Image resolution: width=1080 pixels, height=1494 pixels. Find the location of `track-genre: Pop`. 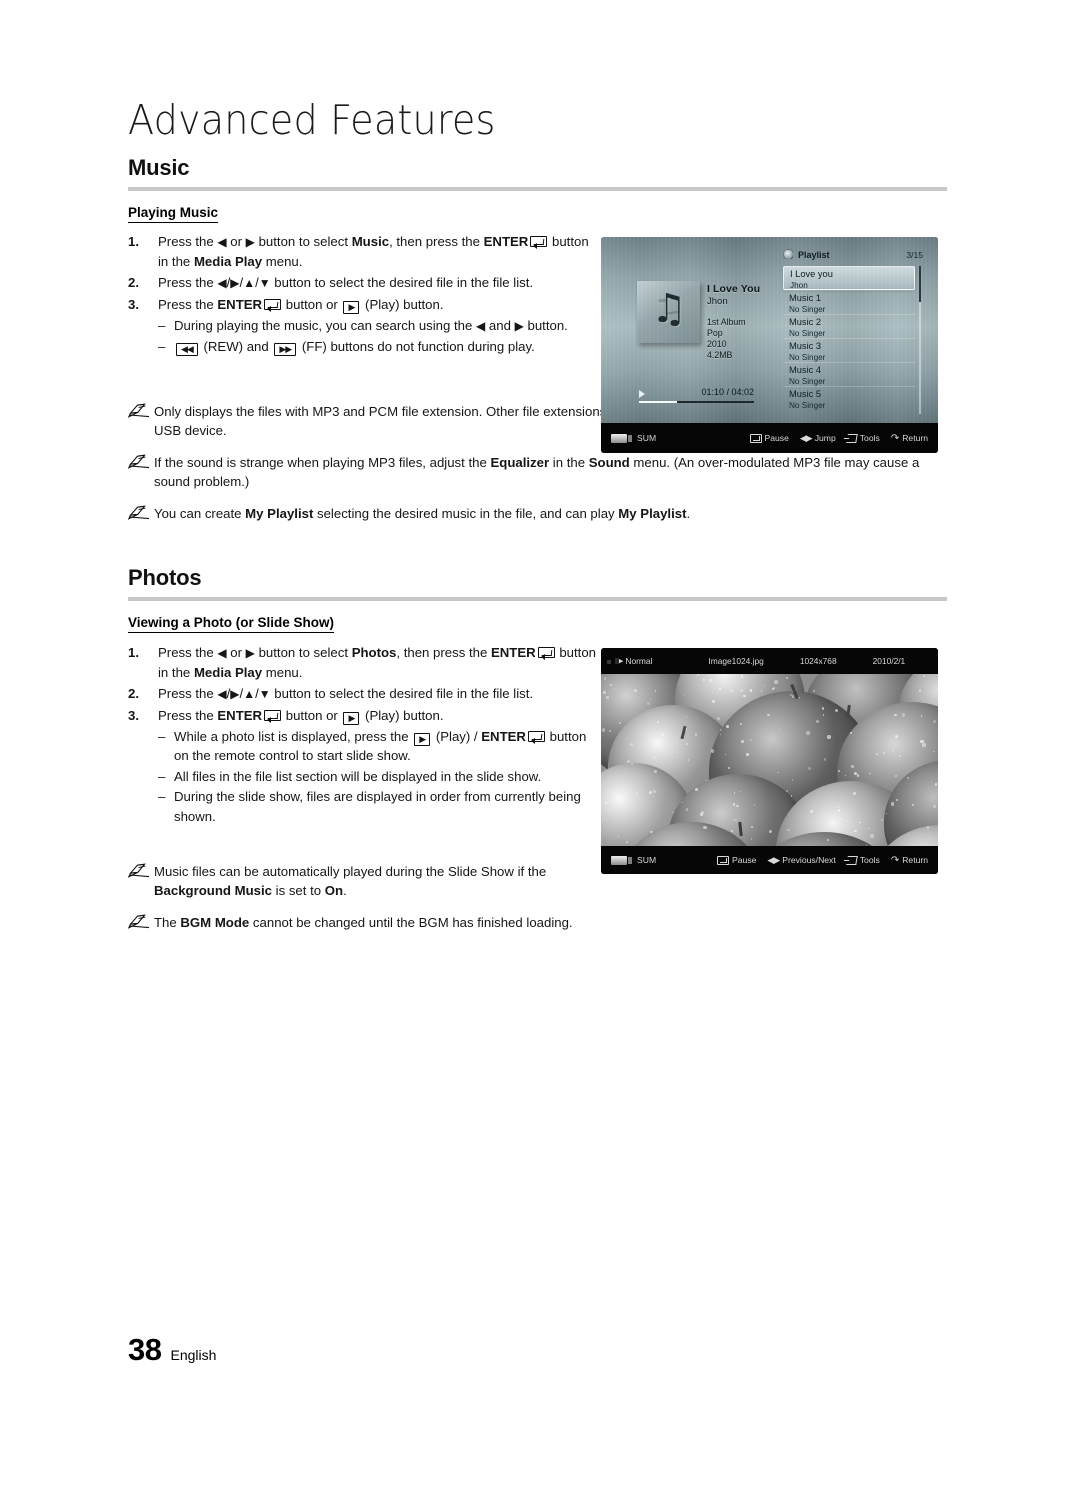

track-genre: Pop is located at coordinates (715, 332).